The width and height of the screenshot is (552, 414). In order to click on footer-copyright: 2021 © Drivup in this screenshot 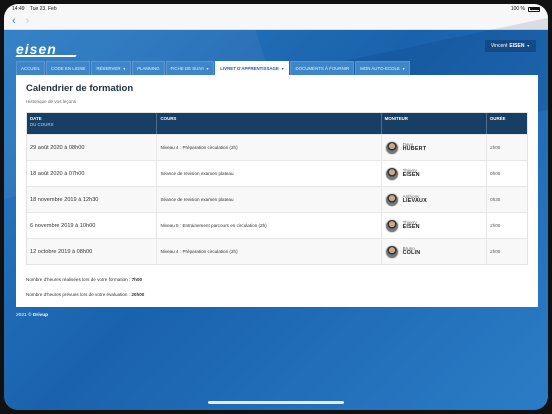, I will do `click(32, 315)`.